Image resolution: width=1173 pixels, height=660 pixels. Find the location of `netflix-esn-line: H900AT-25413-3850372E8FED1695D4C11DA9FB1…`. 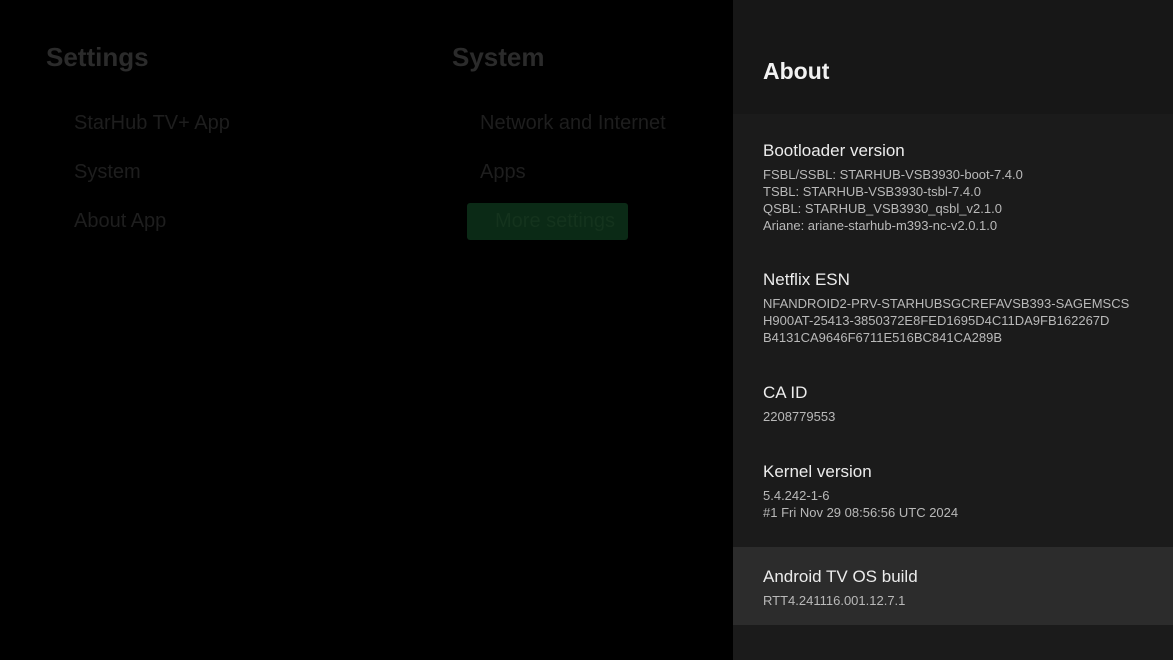

netflix-esn-line: H900AT-25413-3850372E8FED1695D4C11DA9FB1… is located at coordinates (936, 320).